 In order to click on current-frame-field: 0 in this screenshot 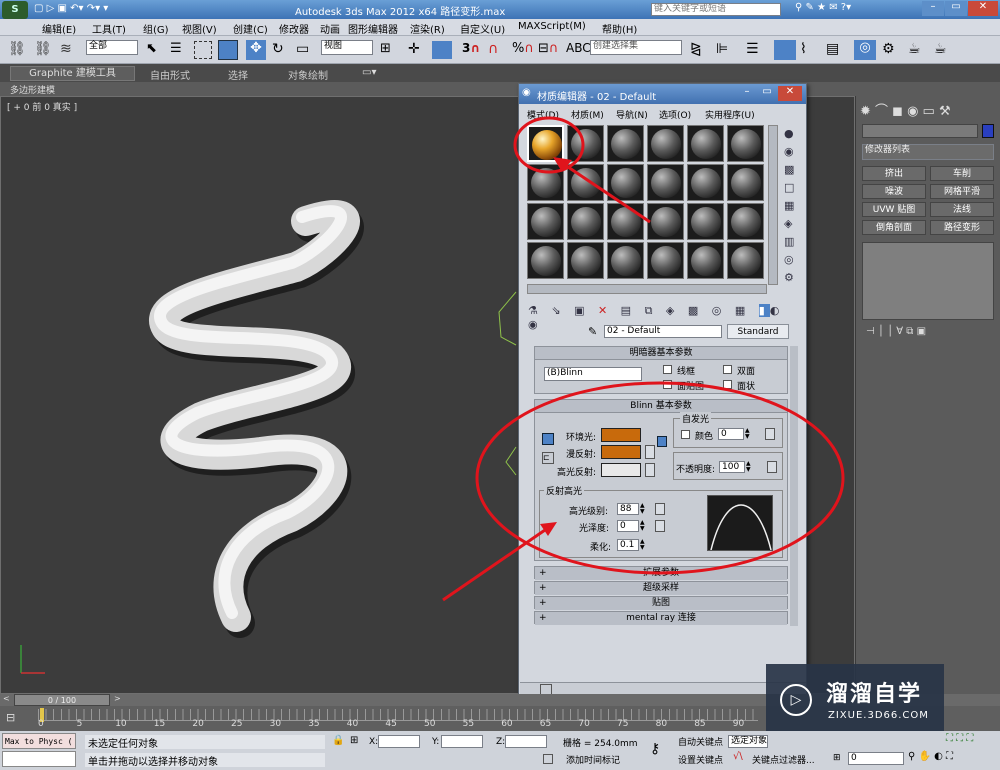, I will do `click(876, 758)`.